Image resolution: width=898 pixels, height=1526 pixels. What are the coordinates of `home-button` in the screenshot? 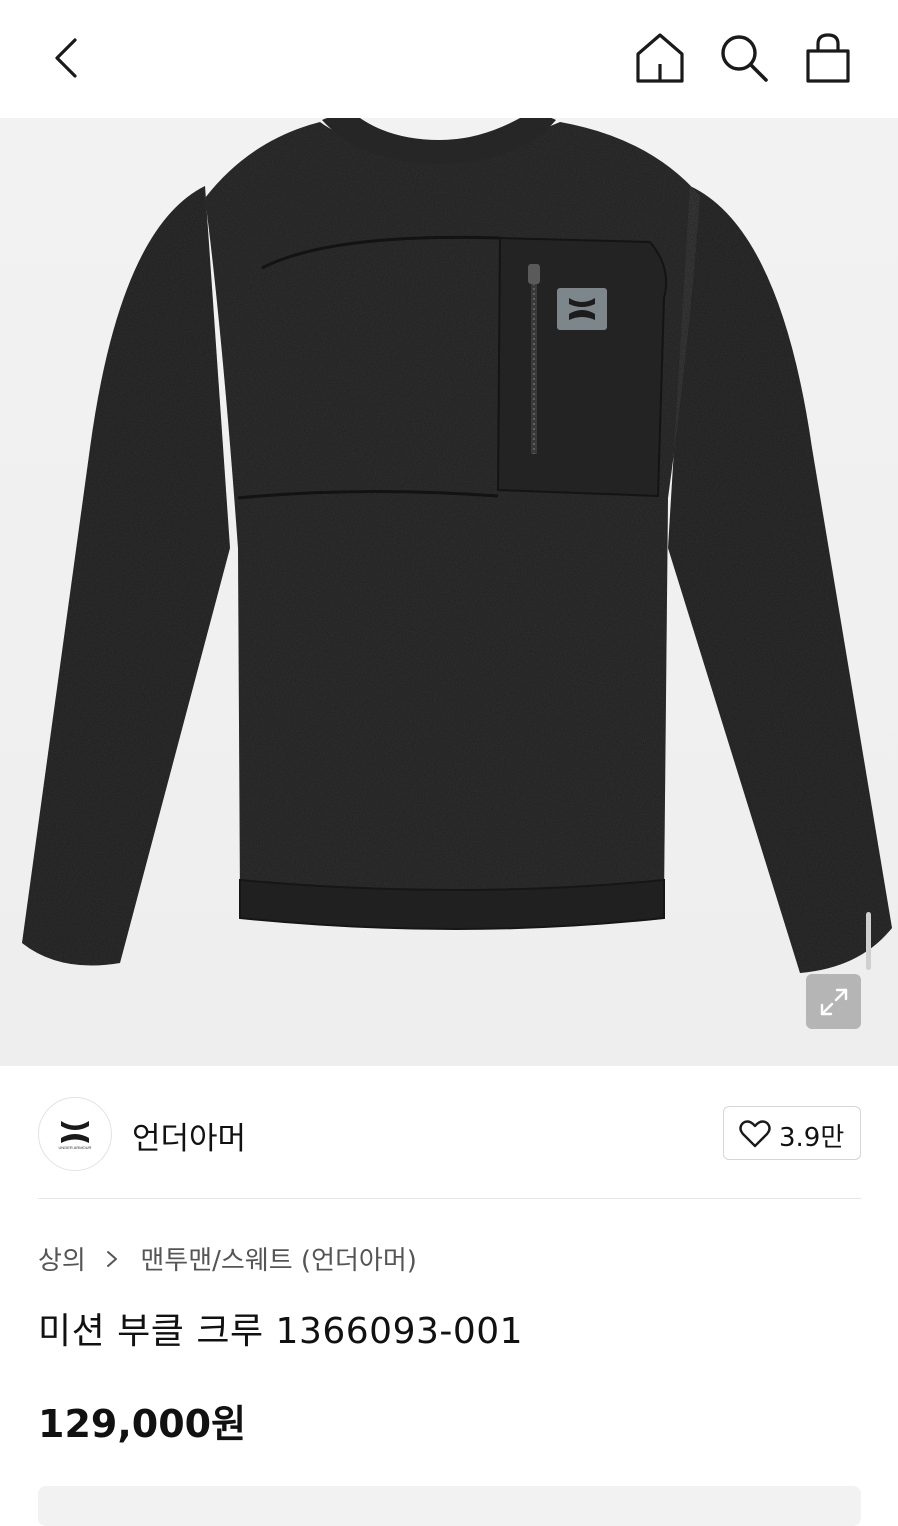 It's located at (660, 58).